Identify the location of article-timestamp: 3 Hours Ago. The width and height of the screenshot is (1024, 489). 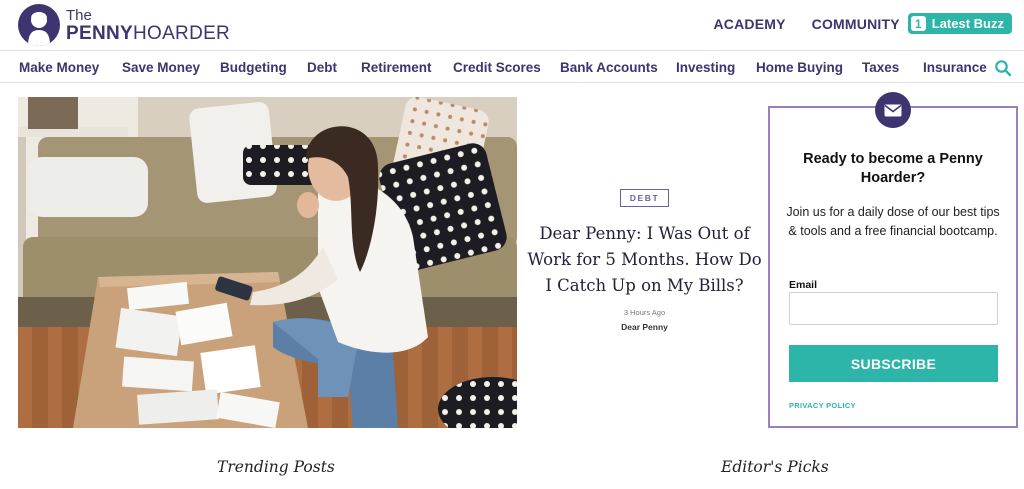
(644, 312).